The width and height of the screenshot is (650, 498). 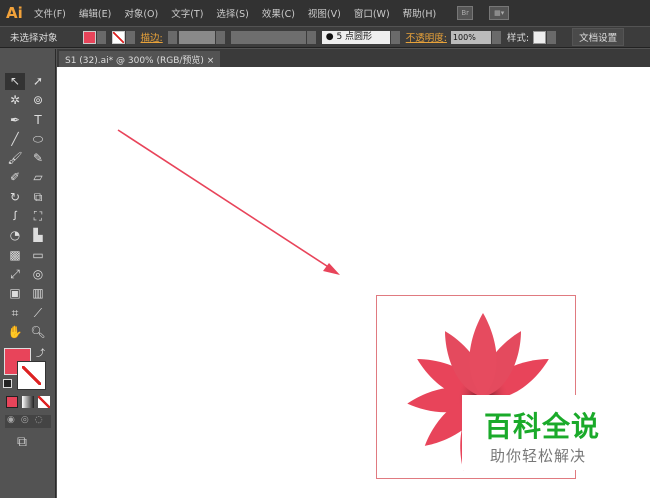 What do you see at coordinates (40, 352) in the screenshot?
I see `swap-colors-icon: ⤴` at bounding box center [40, 352].